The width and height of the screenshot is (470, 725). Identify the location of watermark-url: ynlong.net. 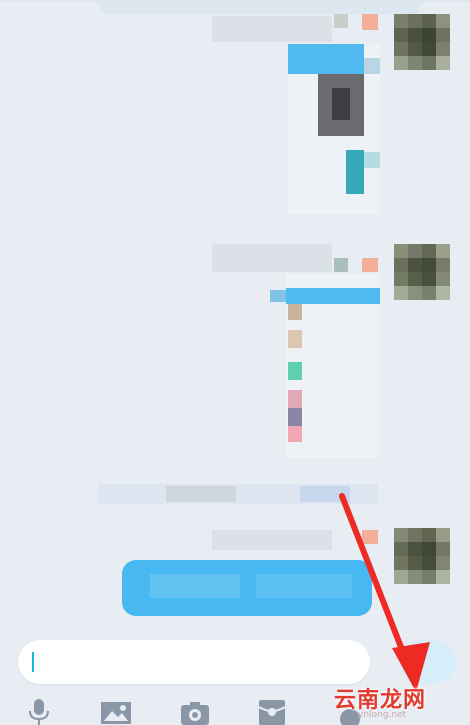
(382, 715).